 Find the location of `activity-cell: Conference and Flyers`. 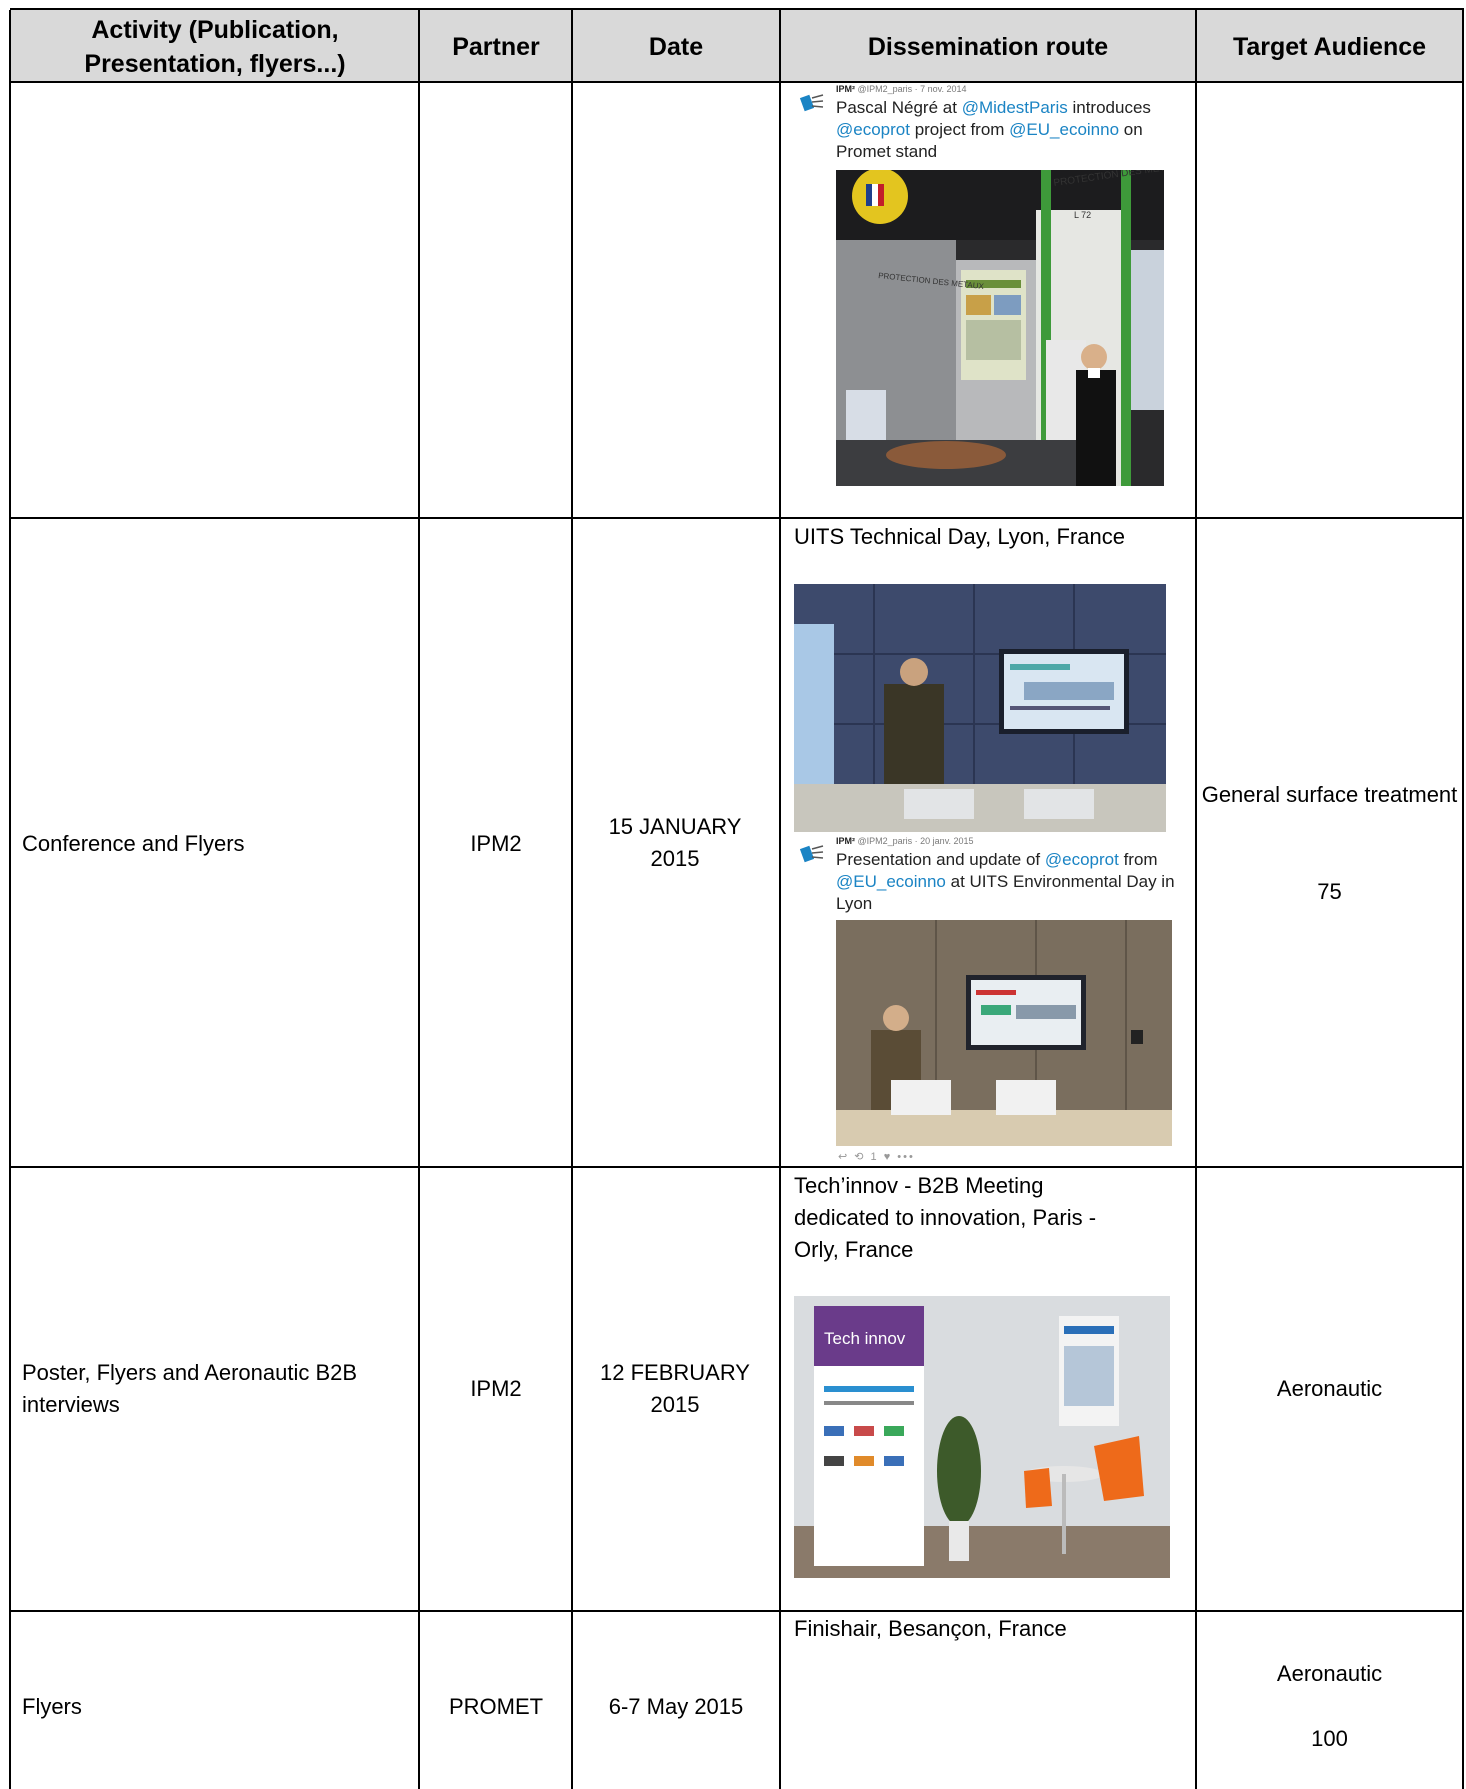

activity-cell: Conference and Flyers is located at coordinates (133, 843).